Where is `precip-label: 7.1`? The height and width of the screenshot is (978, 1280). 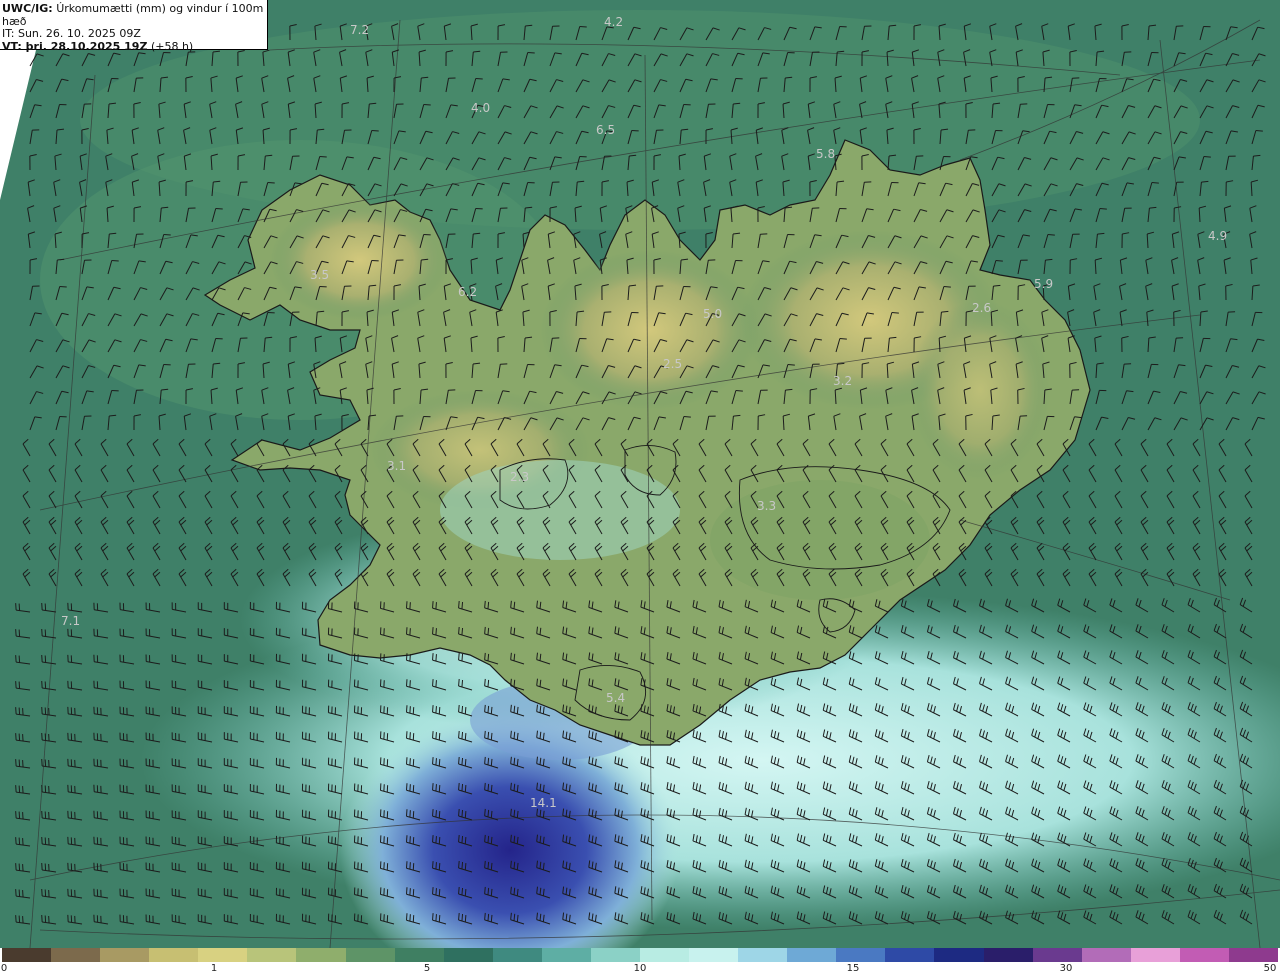
precip-label: 7.1 is located at coordinates (70, 621).